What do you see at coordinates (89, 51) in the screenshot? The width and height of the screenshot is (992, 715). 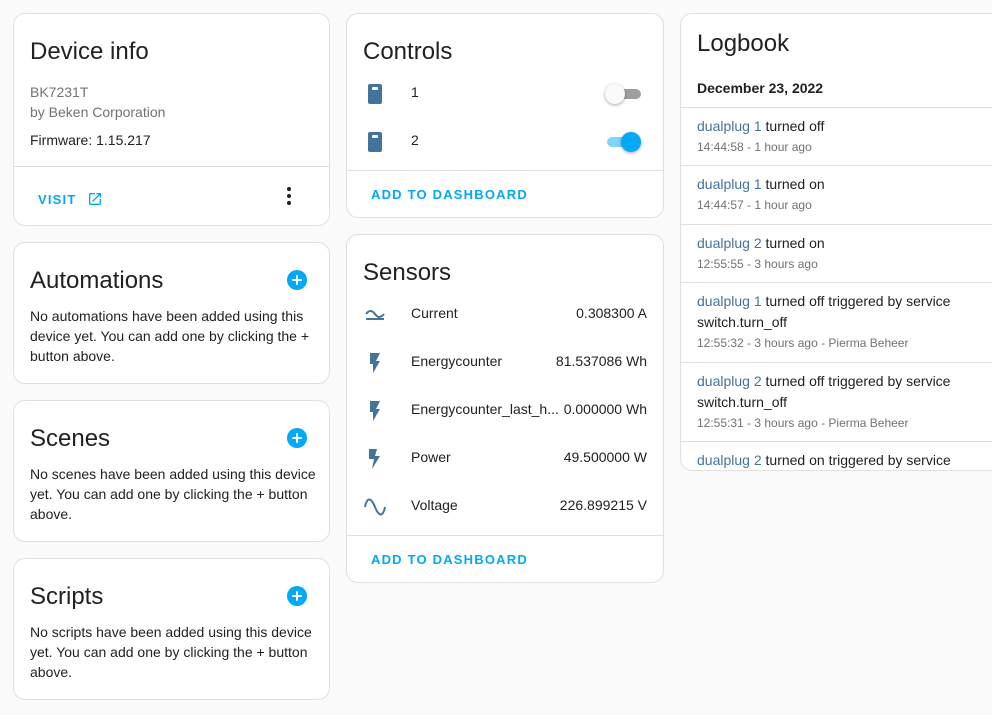 I see `device-info-title: Device info` at bounding box center [89, 51].